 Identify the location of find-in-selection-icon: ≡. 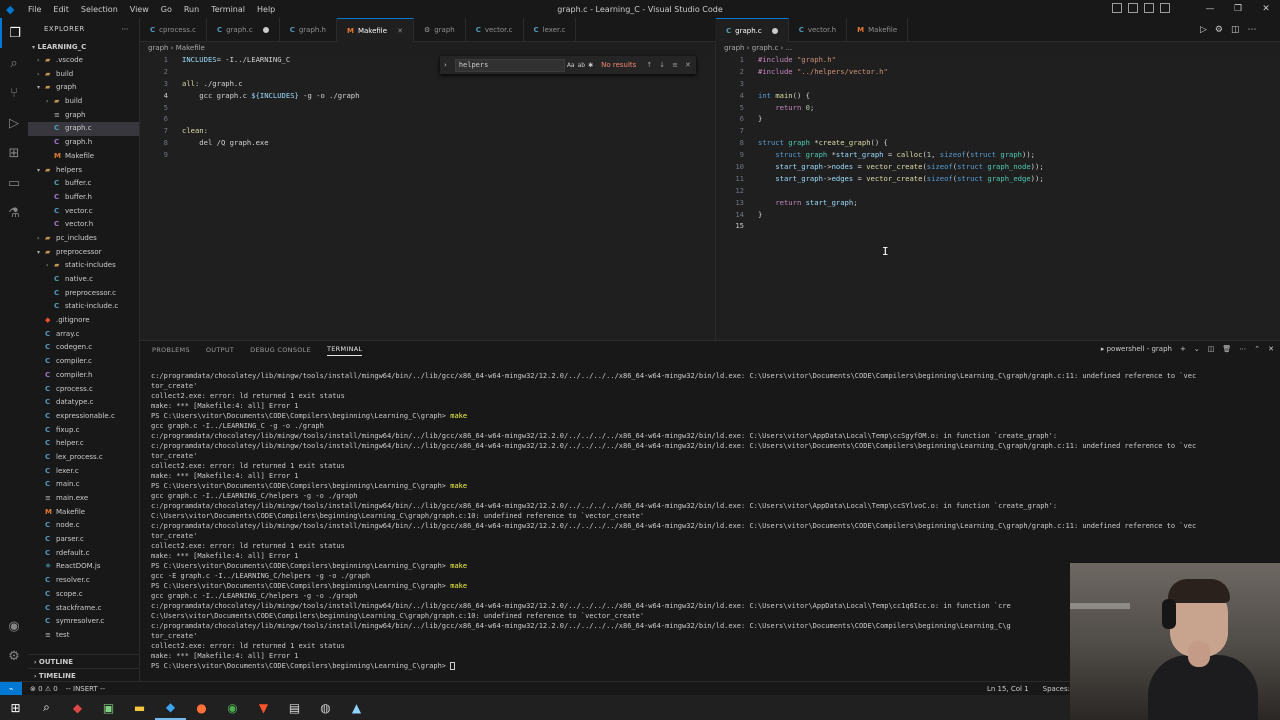
(675, 65).